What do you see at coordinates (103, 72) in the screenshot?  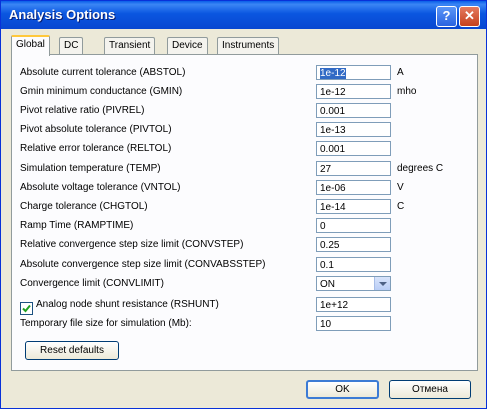 I see `abstol-label: Absolute current tolerance (ABSTOL)` at bounding box center [103, 72].